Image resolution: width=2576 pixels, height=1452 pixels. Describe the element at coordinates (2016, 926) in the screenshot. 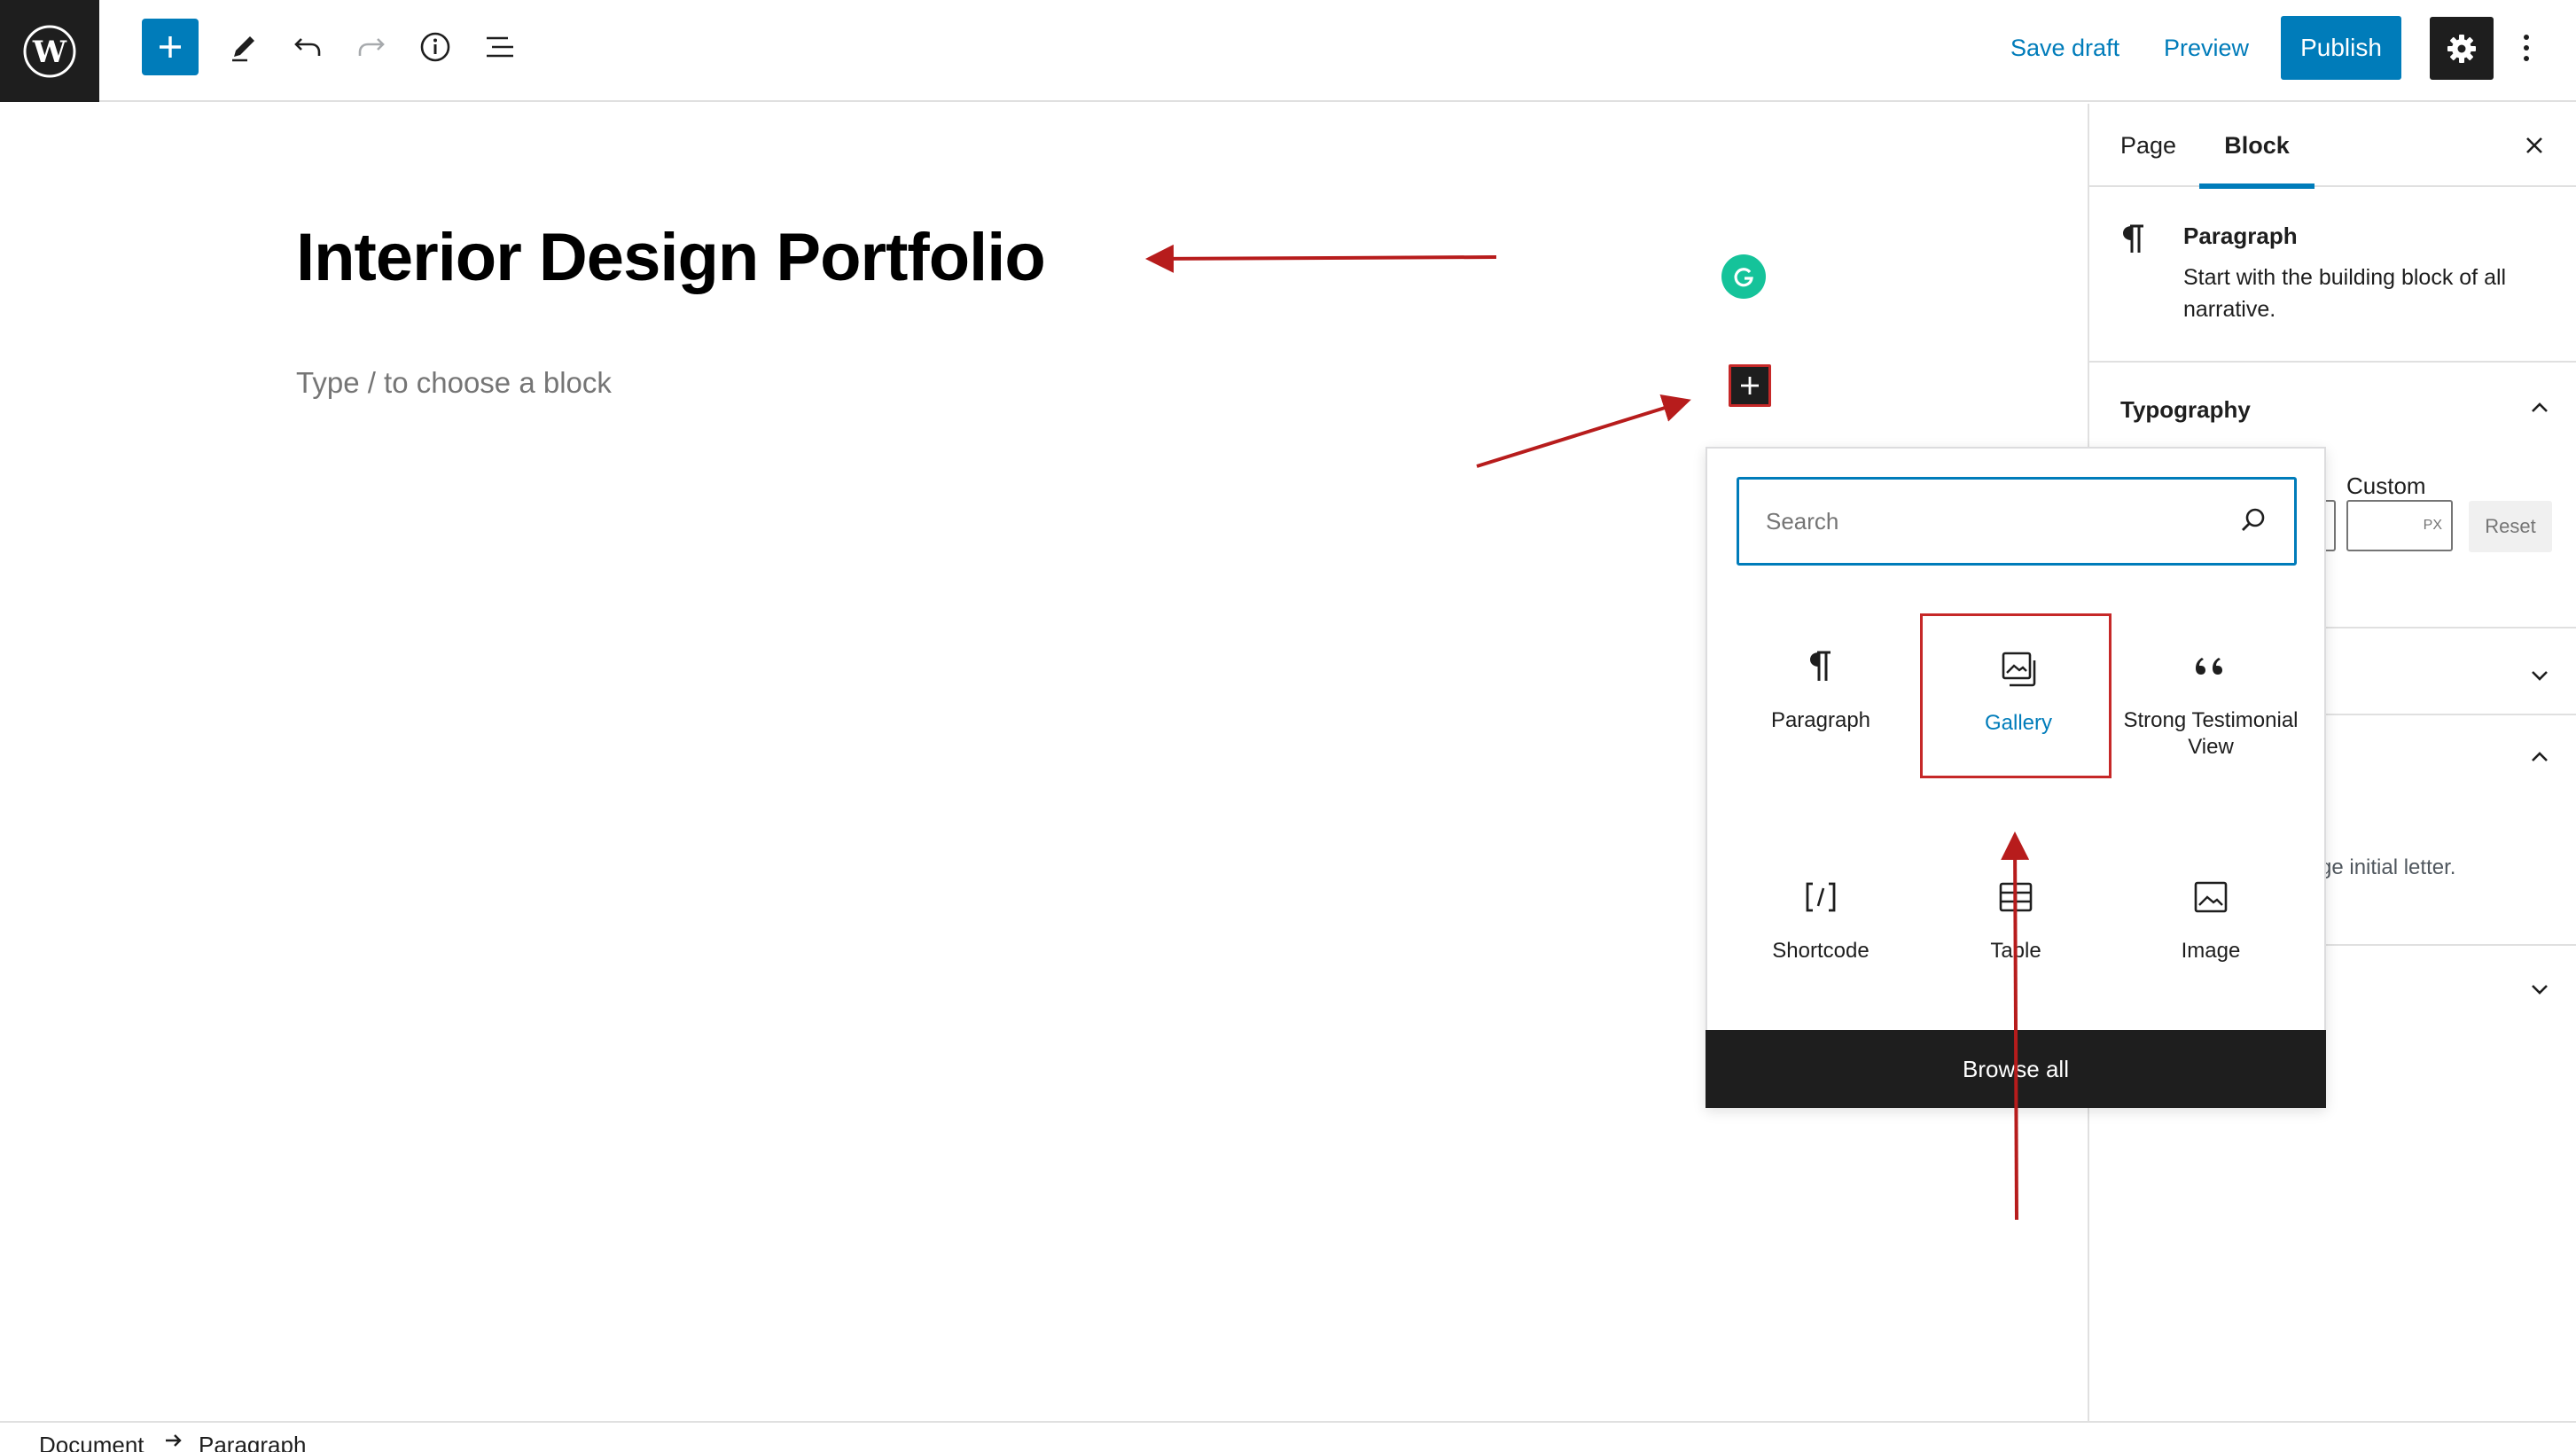

I see `block-item-table: Table` at that location.